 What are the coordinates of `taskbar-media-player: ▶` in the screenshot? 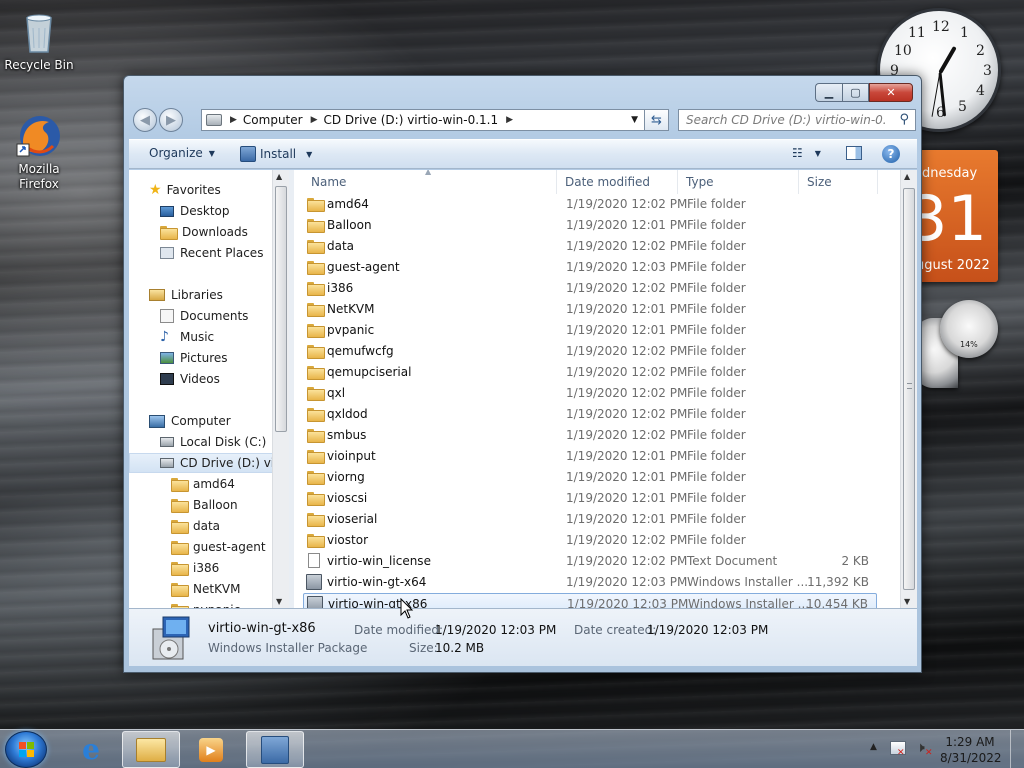 It's located at (211, 749).